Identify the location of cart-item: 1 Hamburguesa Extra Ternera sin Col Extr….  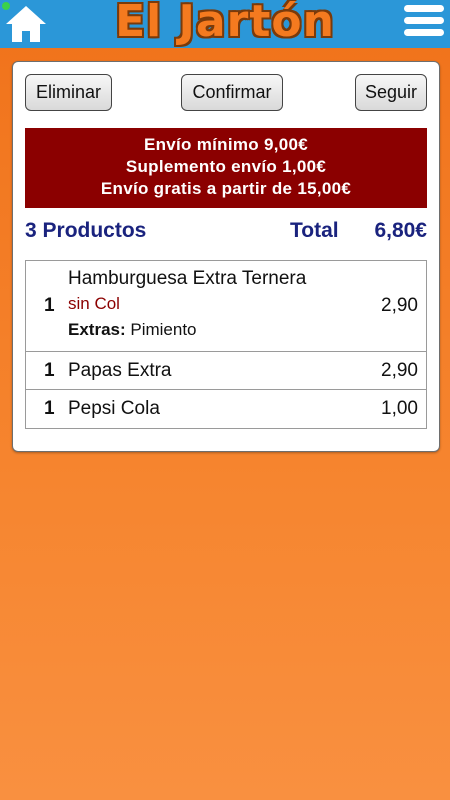
(226, 306).